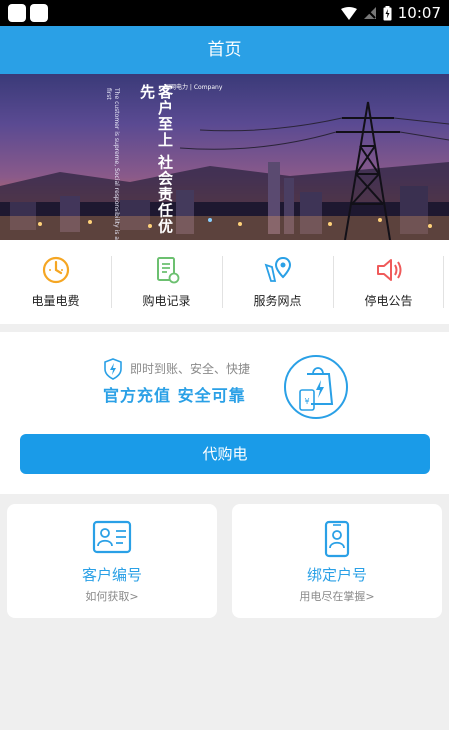 This screenshot has width=449, height=730. I want to click on page-title: 首页, so click(224, 50).